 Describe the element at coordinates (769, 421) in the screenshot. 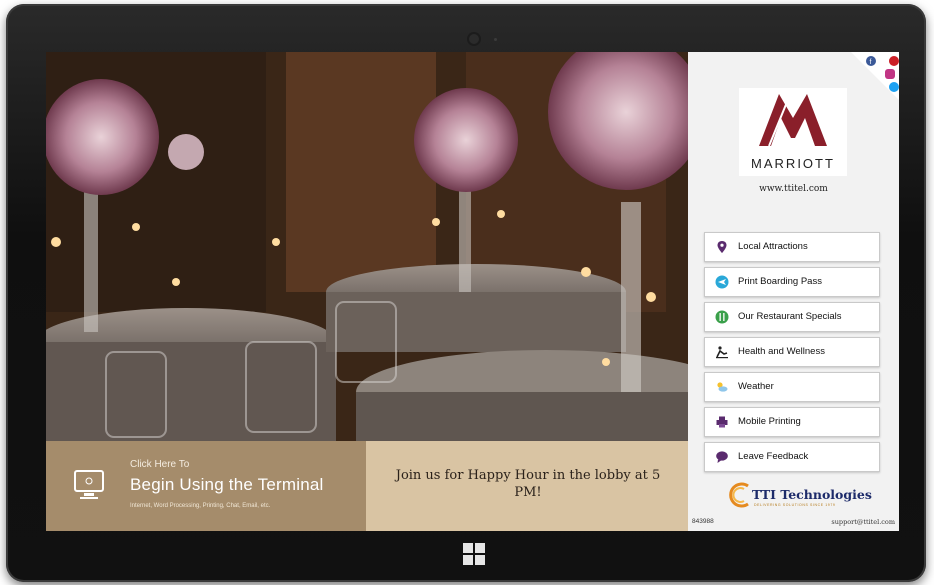

I see `menu-label: Mobile Printing` at that location.